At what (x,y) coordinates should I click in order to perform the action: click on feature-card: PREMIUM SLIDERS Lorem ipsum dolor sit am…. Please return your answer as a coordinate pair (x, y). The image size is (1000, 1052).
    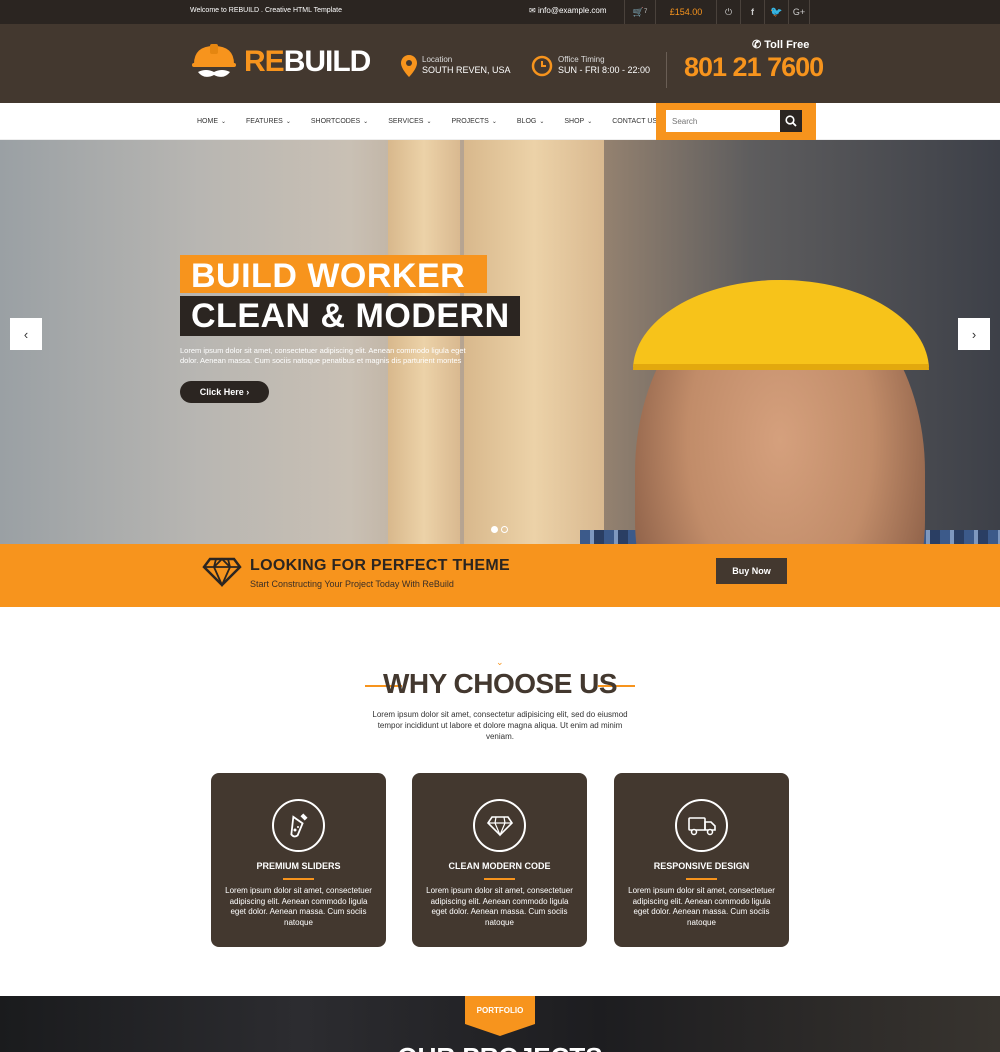
    Looking at the image, I should click on (298, 860).